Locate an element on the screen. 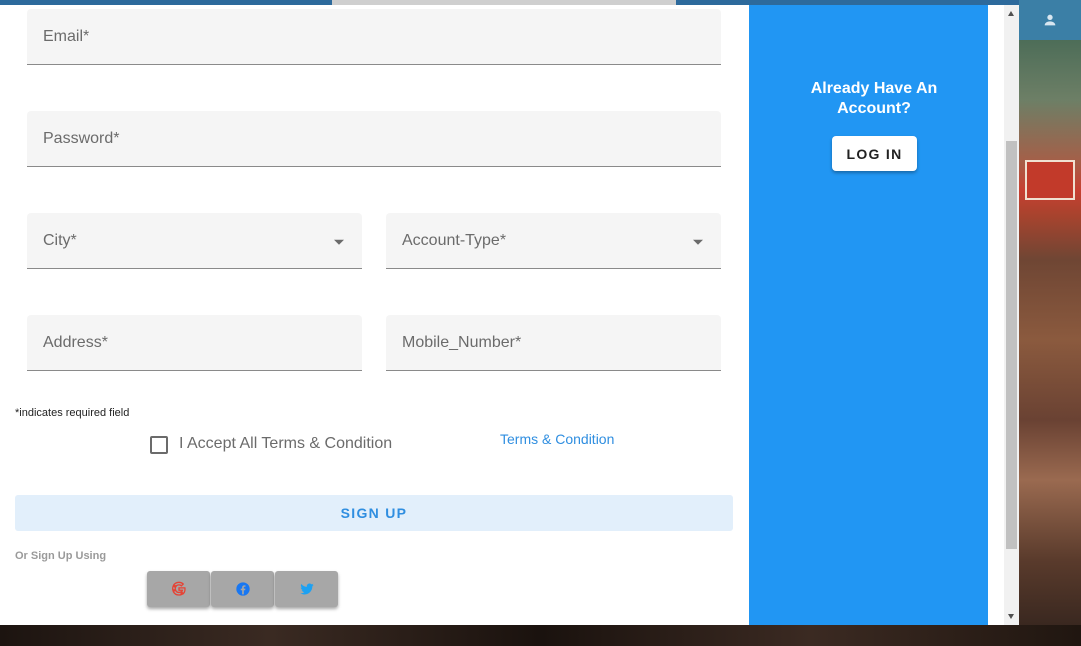  mobile-number-field: Mobile_Number* is located at coordinates (553, 343).